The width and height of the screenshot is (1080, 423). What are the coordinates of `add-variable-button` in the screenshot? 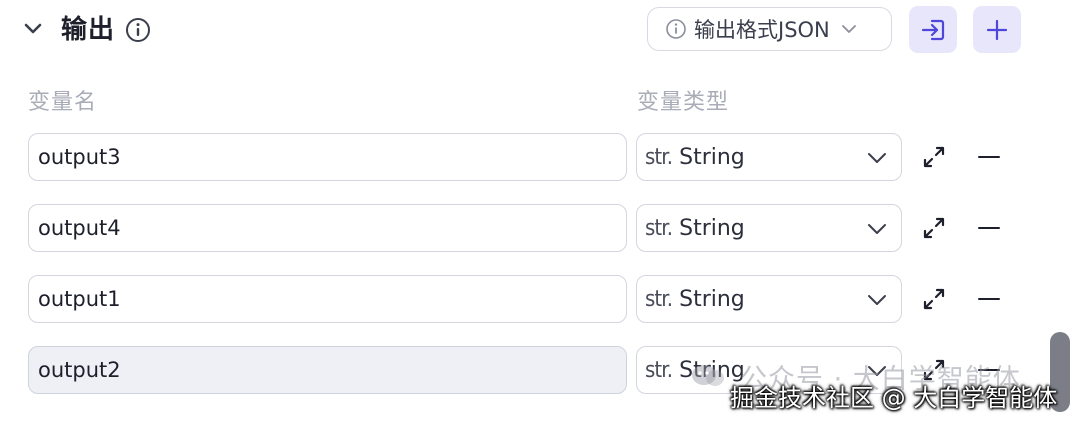 It's located at (997, 29).